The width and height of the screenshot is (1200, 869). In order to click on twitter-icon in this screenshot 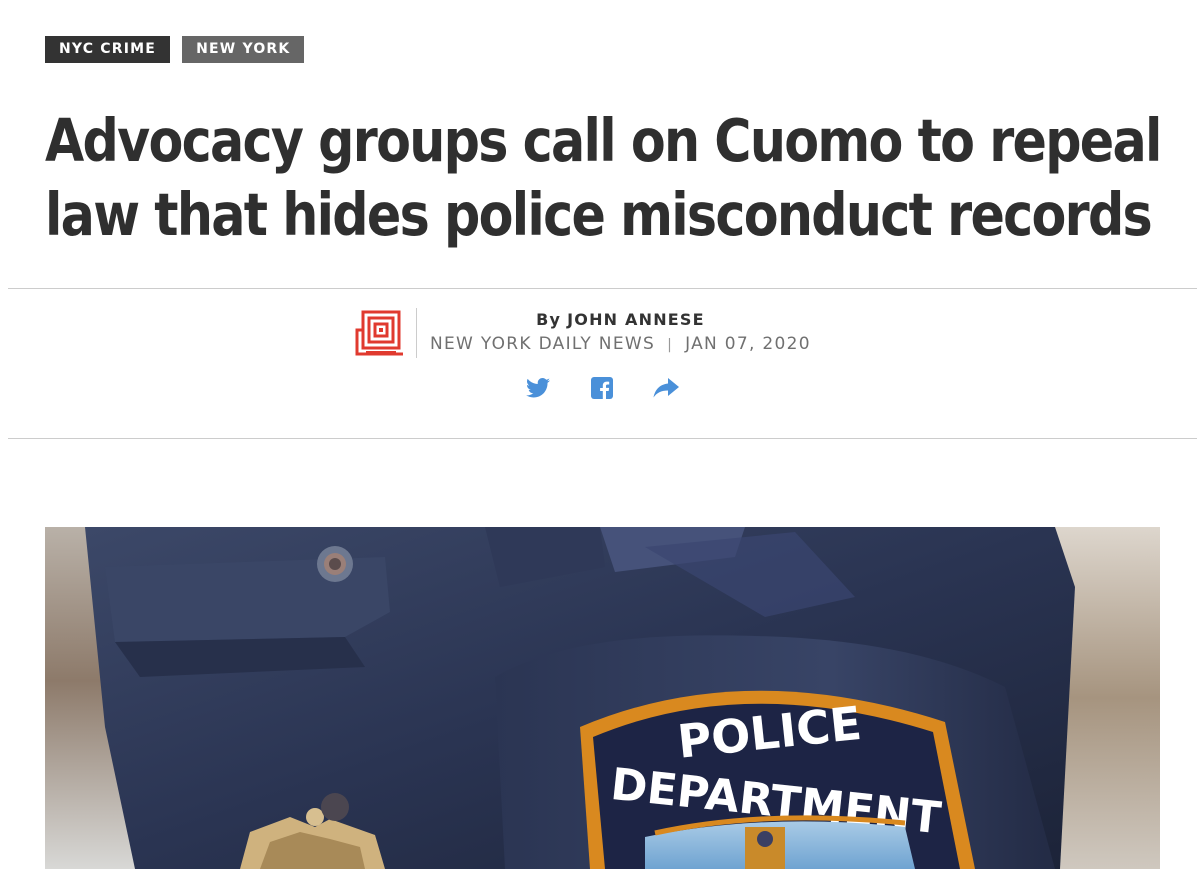, I will do `click(538, 388)`.